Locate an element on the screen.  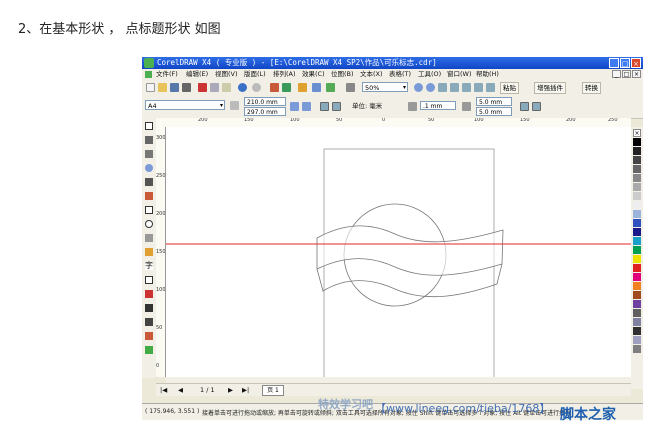
cyan-swatch is located at coordinates (637, 241).